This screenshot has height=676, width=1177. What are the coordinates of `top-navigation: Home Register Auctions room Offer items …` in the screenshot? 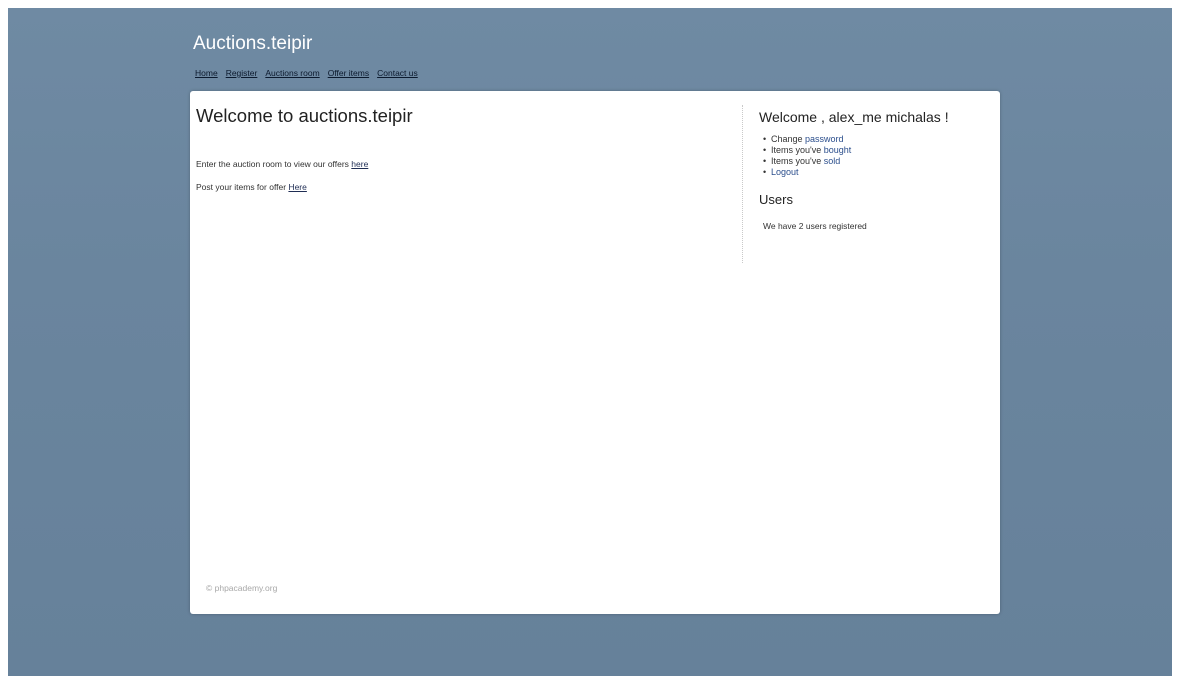 It's located at (306, 73).